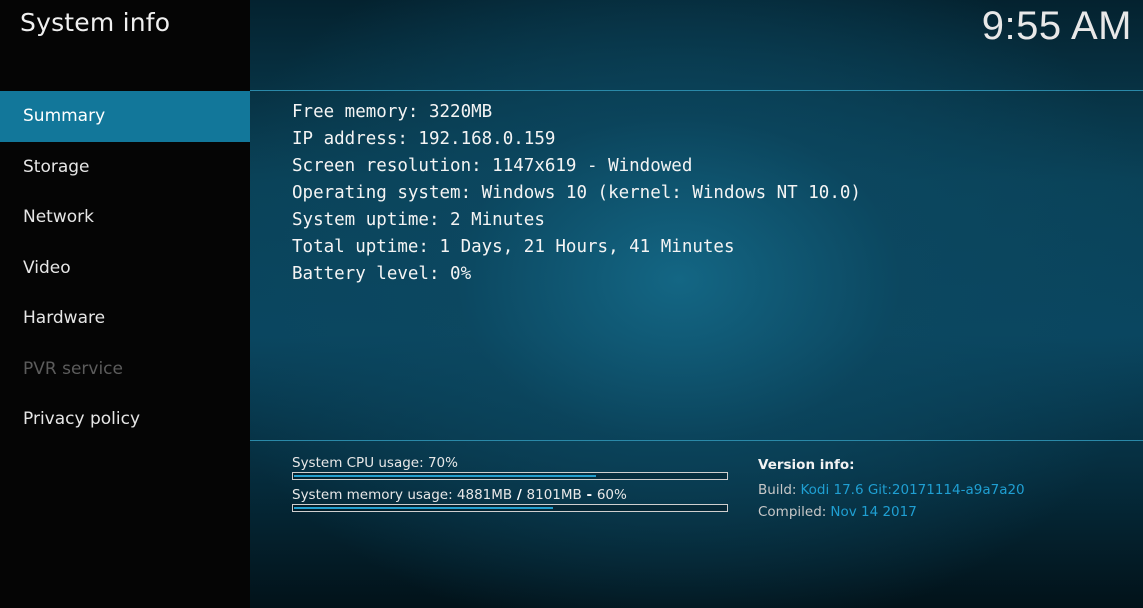  I want to click on version-compiled-row: Compiled: Nov 14 2017, so click(891, 511).